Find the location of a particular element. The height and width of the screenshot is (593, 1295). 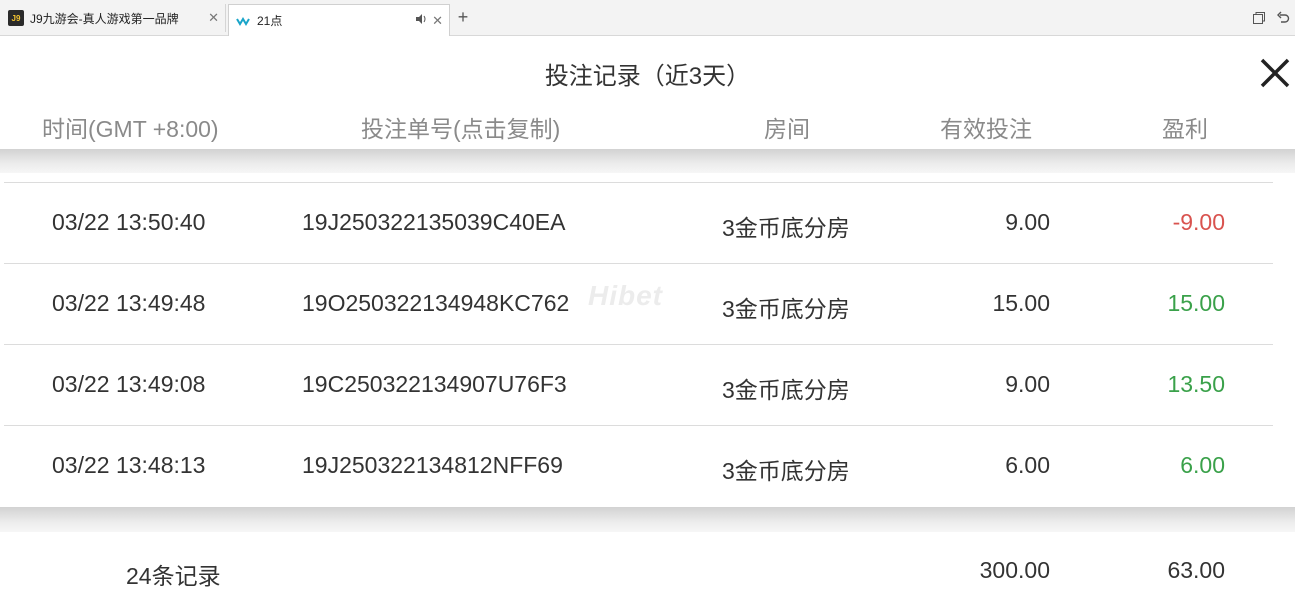

bet-amount: 15.00 is located at coordinates (1021, 303).